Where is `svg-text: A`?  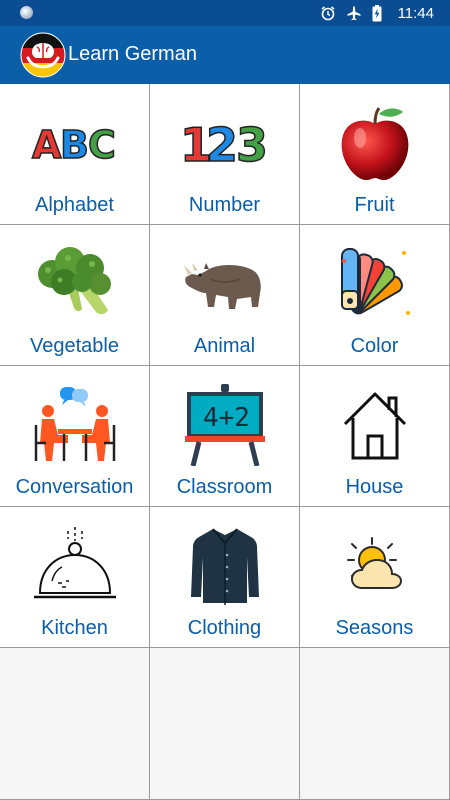
svg-text: A is located at coordinates (47, 145).